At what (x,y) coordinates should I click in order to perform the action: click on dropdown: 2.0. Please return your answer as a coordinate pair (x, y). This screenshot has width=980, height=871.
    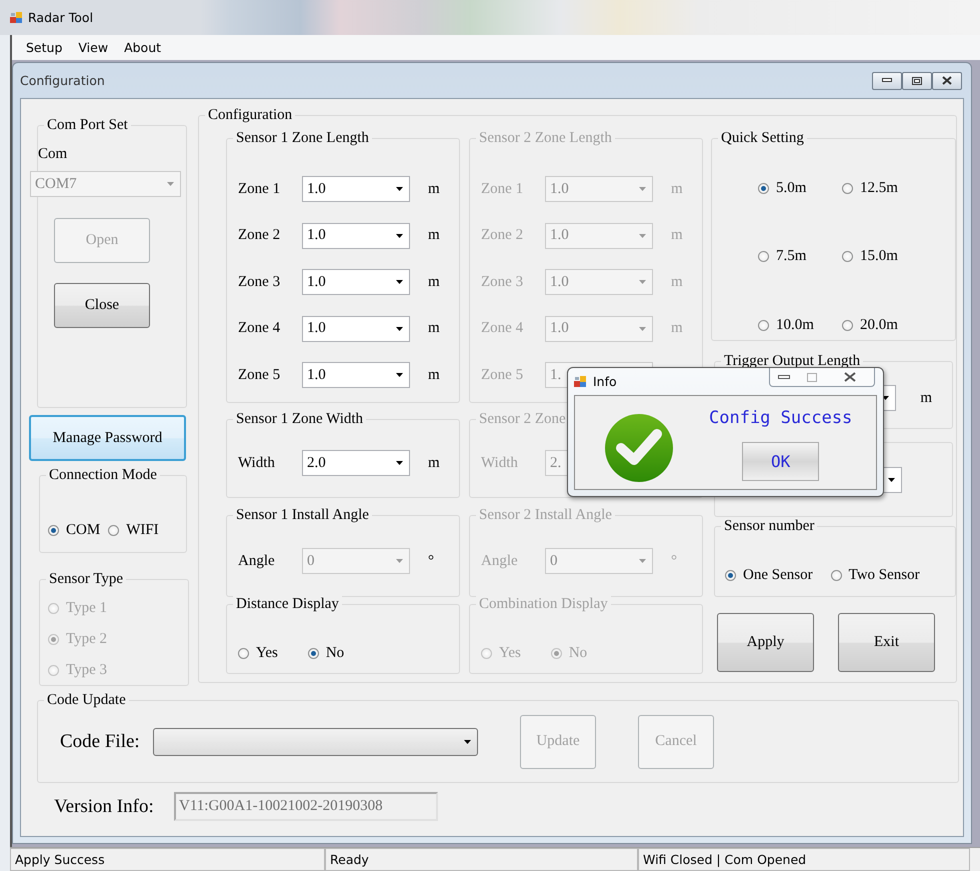
    Looking at the image, I should click on (356, 463).